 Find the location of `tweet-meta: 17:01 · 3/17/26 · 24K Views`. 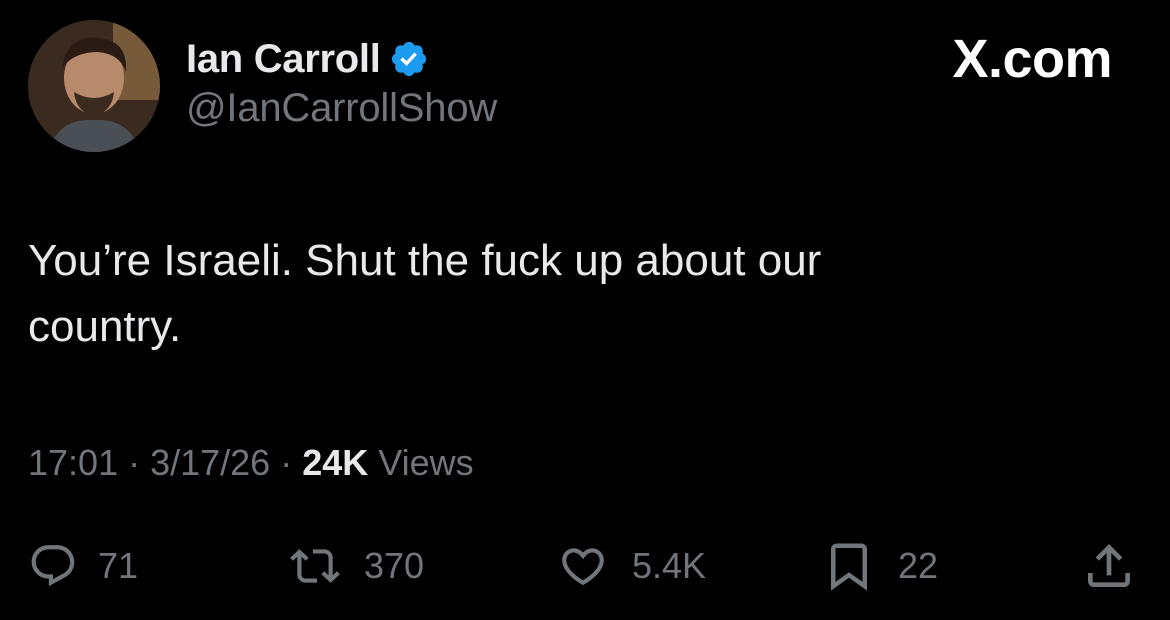

tweet-meta: 17:01 · 3/17/26 · 24K Views is located at coordinates (251, 463).